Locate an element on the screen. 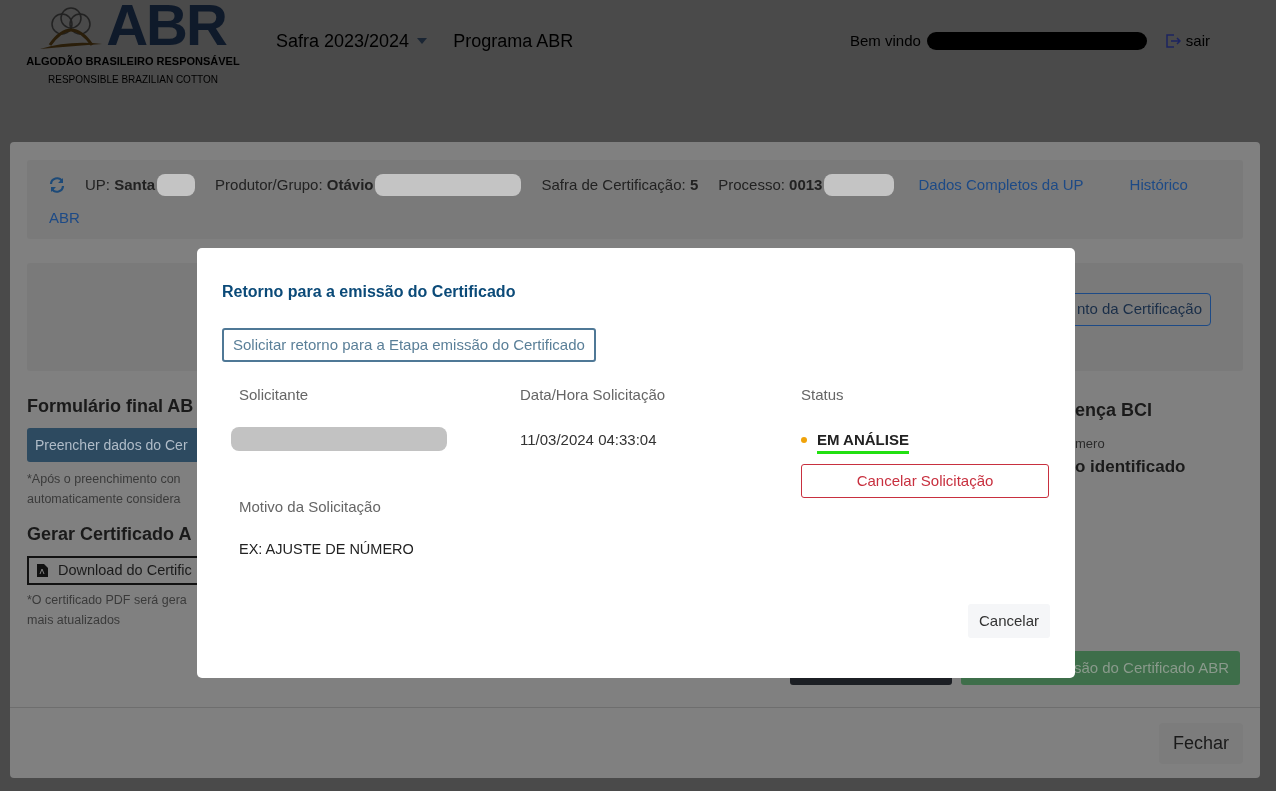  logout-icon is located at coordinates (1172, 41).